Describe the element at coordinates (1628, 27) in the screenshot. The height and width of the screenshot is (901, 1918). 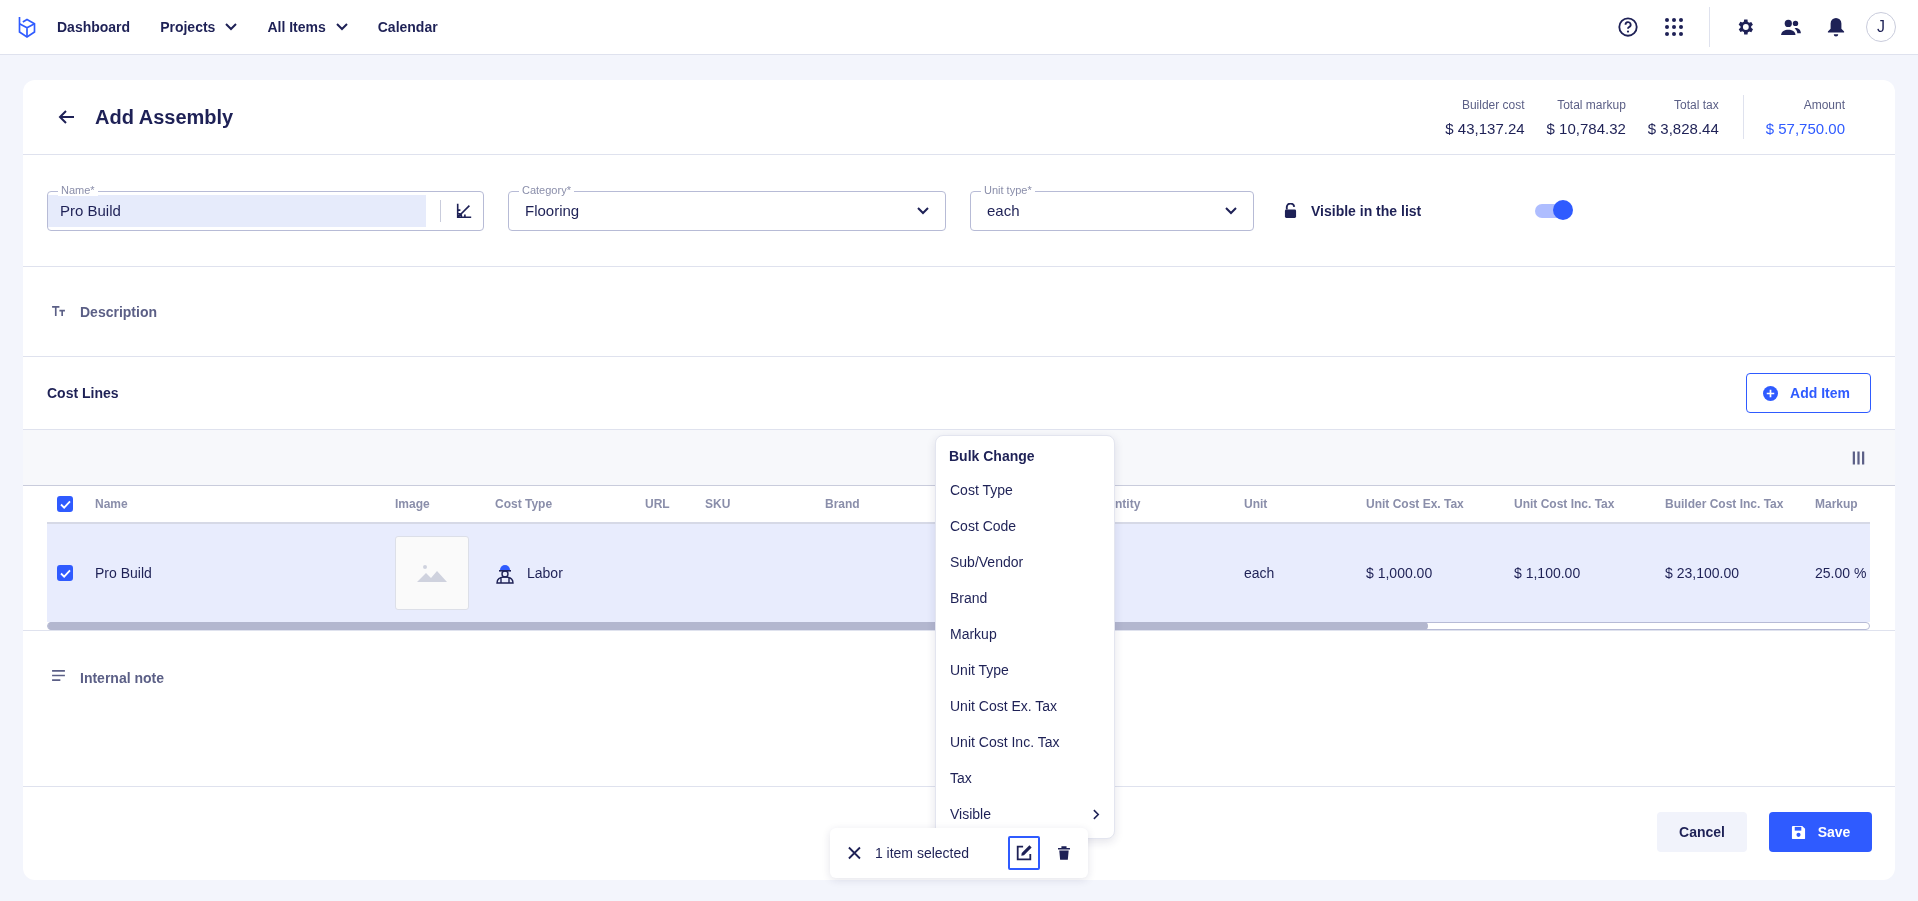
I see `help-icon` at that location.